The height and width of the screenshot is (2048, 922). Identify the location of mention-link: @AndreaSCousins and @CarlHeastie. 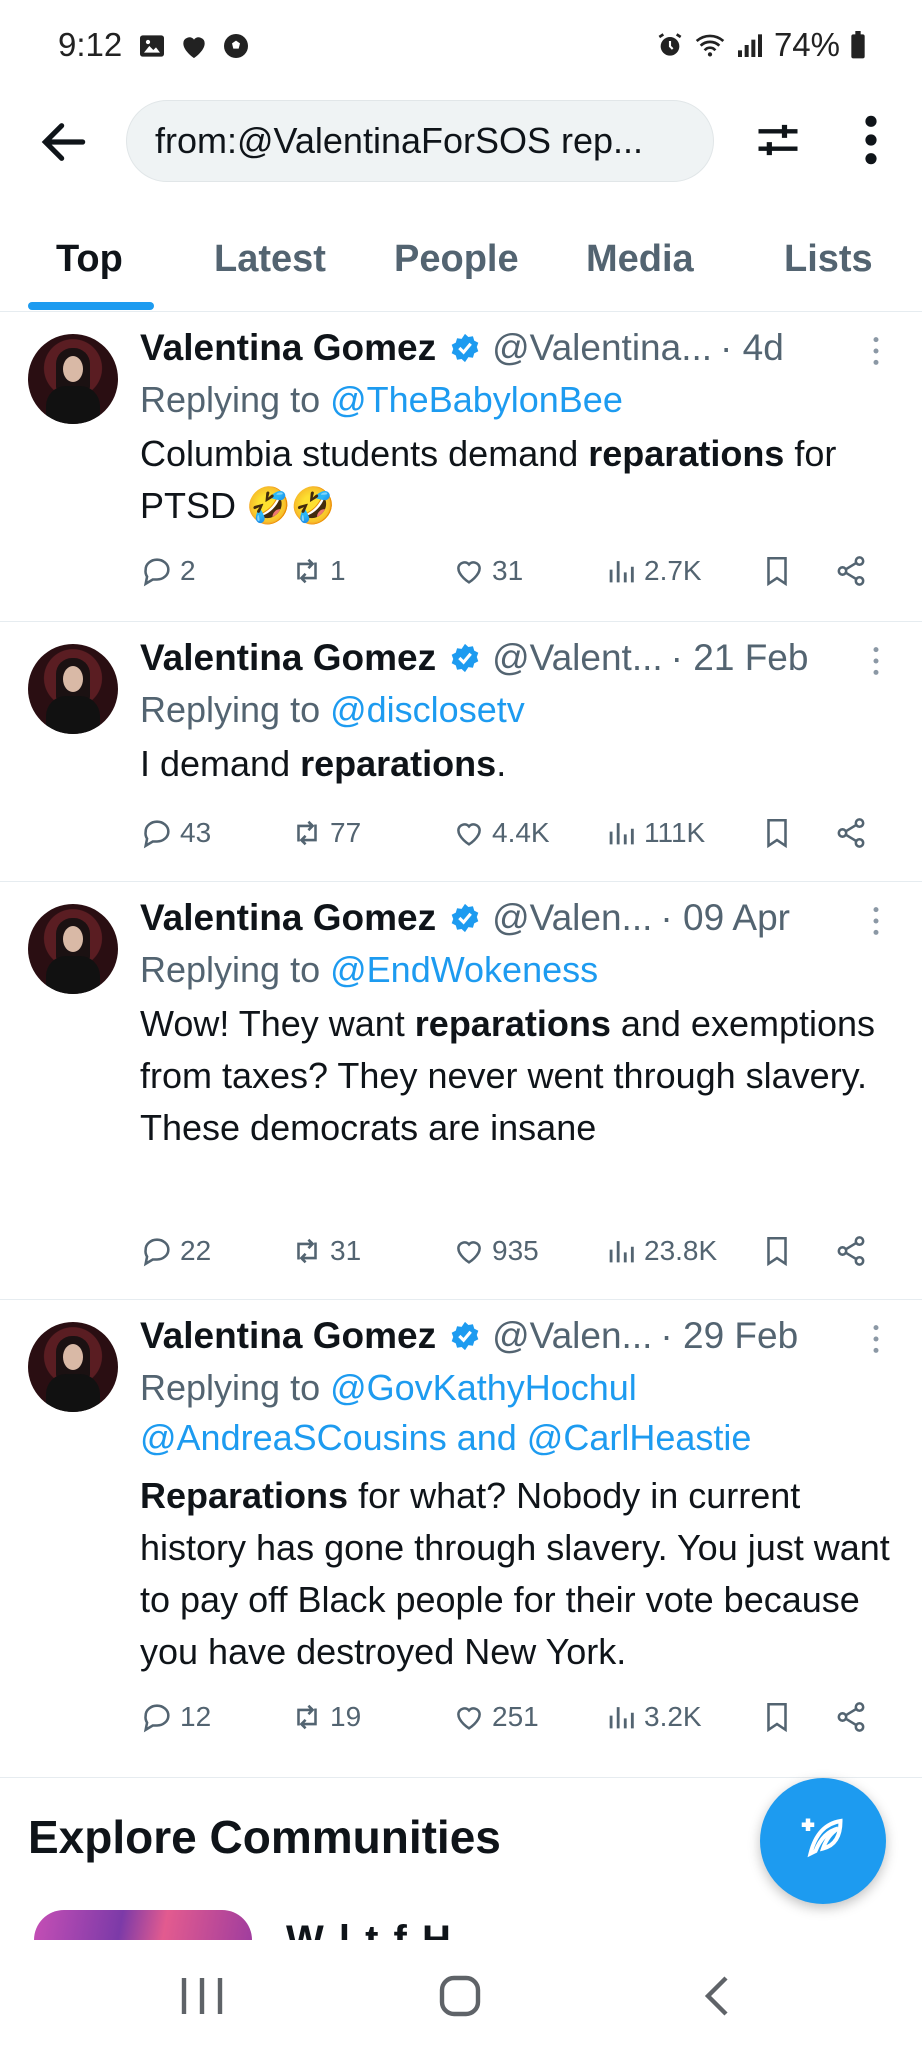
(445, 1438).